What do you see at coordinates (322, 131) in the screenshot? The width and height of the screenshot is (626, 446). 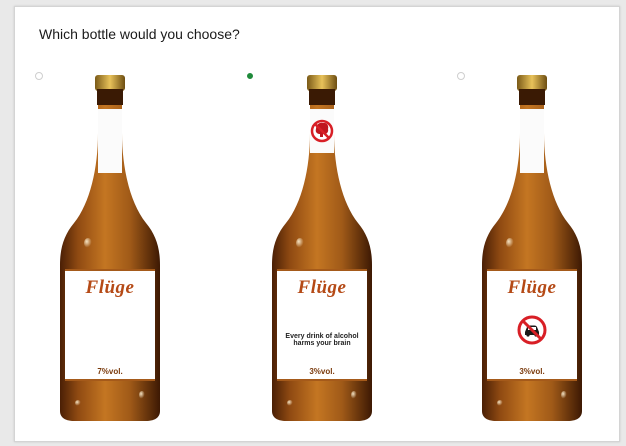 I see `no-brain-icon` at bounding box center [322, 131].